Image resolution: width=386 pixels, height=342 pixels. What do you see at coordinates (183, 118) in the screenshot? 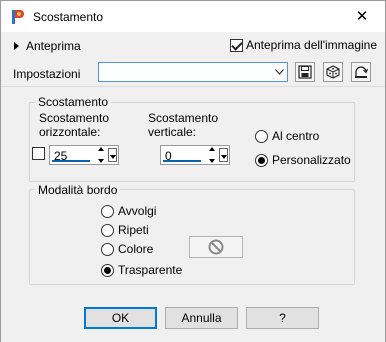
I see `vertical-offset-label-line1: Scostamento` at bounding box center [183, 118].